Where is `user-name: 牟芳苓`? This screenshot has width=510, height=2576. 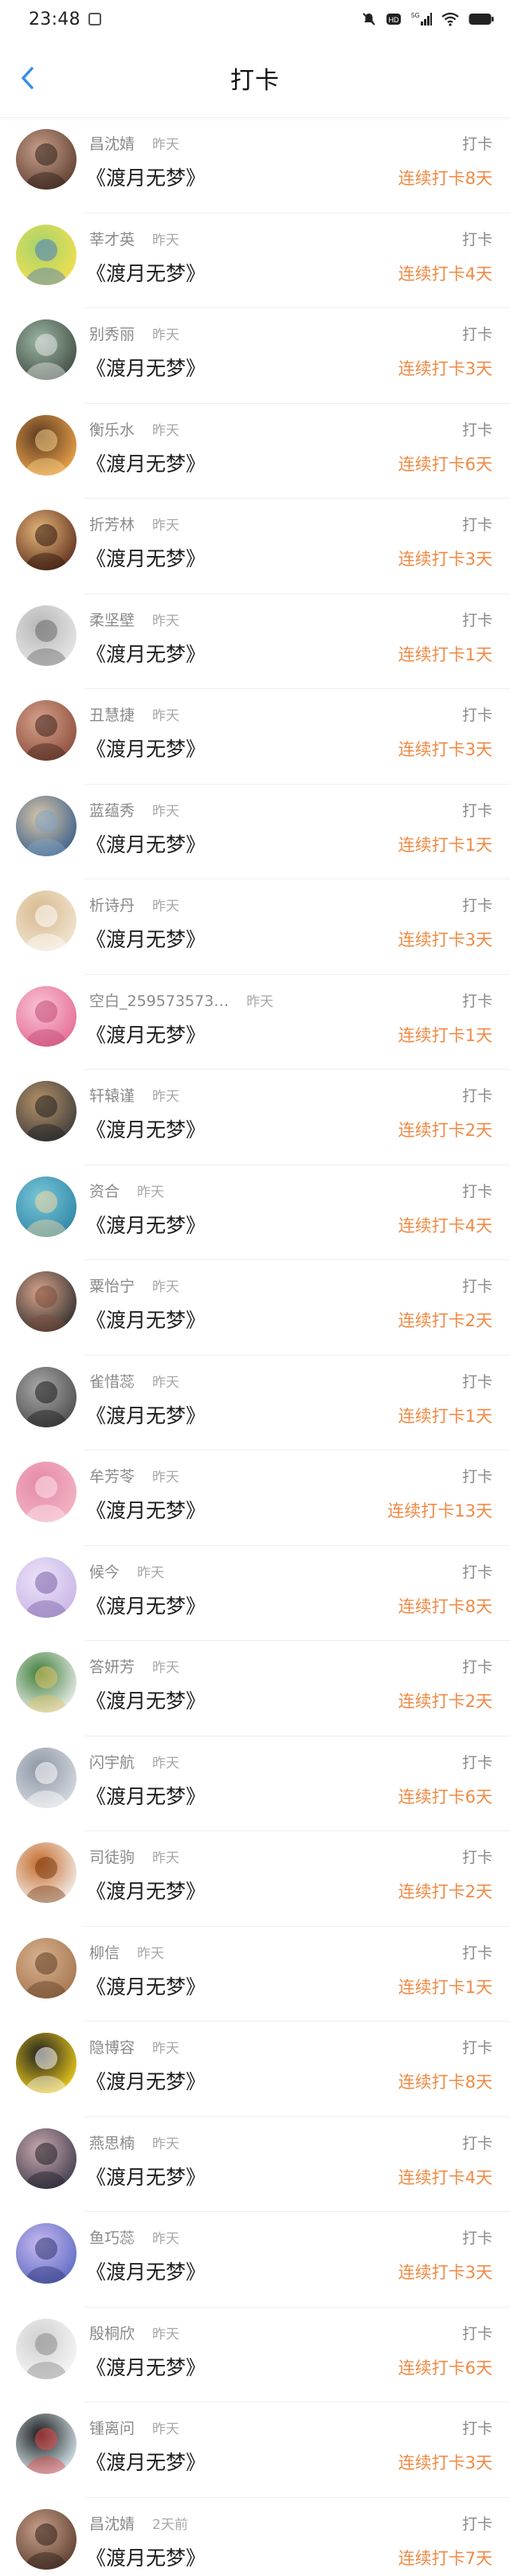
user-name: 牟芳苓 is located at coordinates (112, 1477).